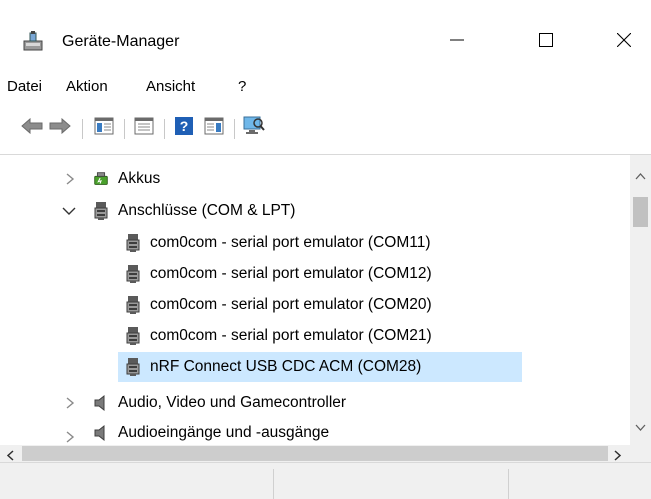 The width and height of the screenshot is (651, 499). I want to click on tree-node-com11: com0com - serial port emulator (COM11), so click(277, 243).